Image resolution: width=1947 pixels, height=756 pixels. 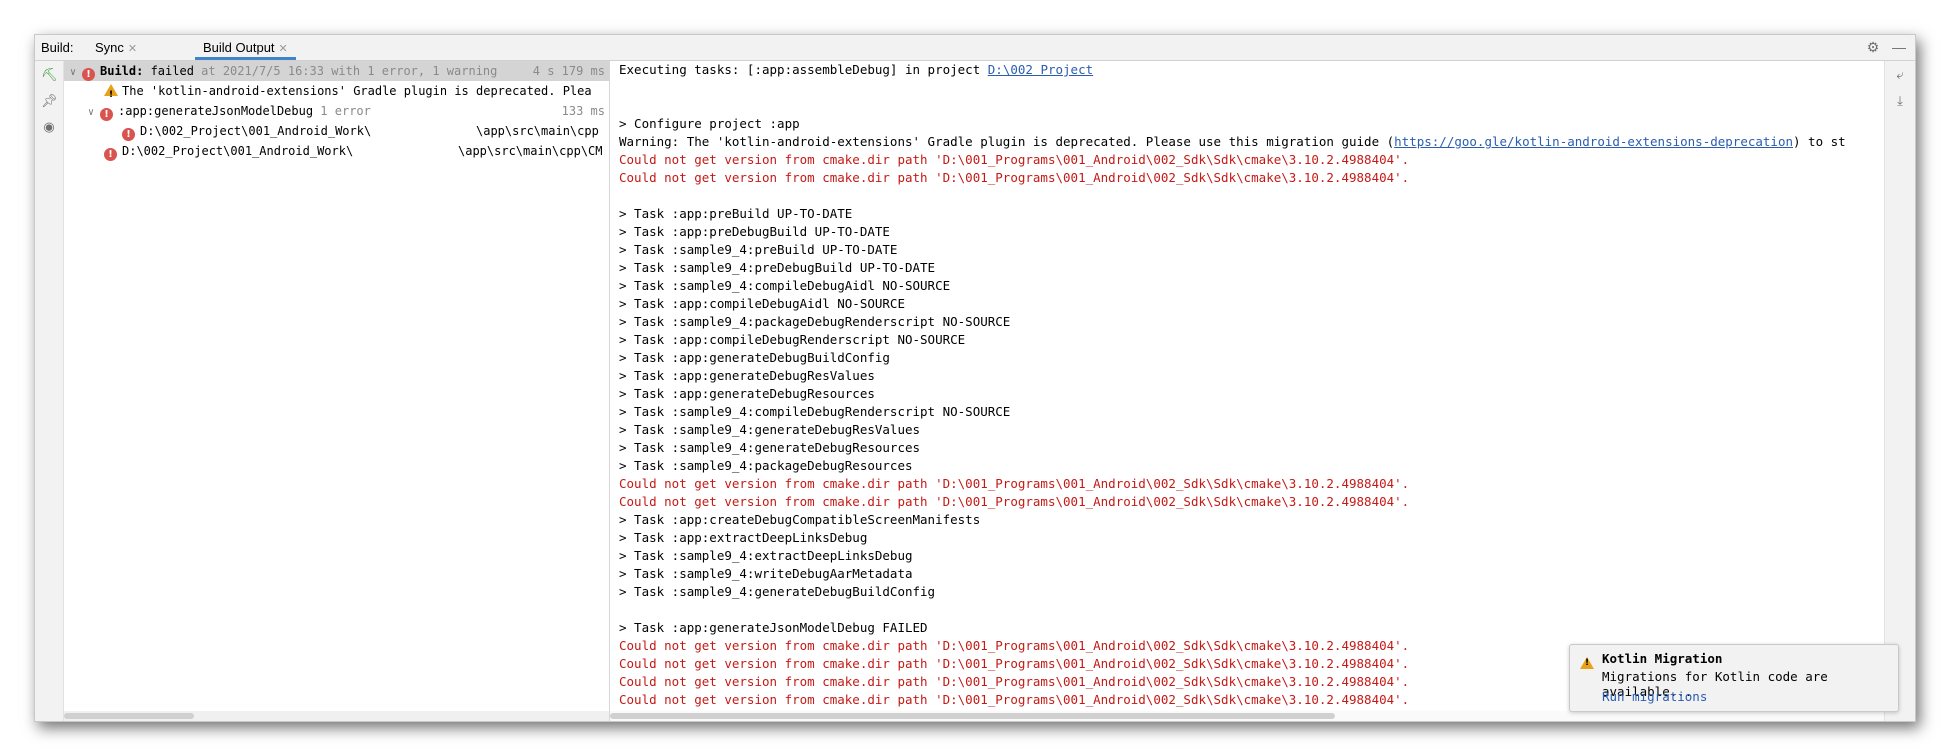 I want to click on console-line: > Task :app:generateDebugResources, so click(x=1232, y=394).